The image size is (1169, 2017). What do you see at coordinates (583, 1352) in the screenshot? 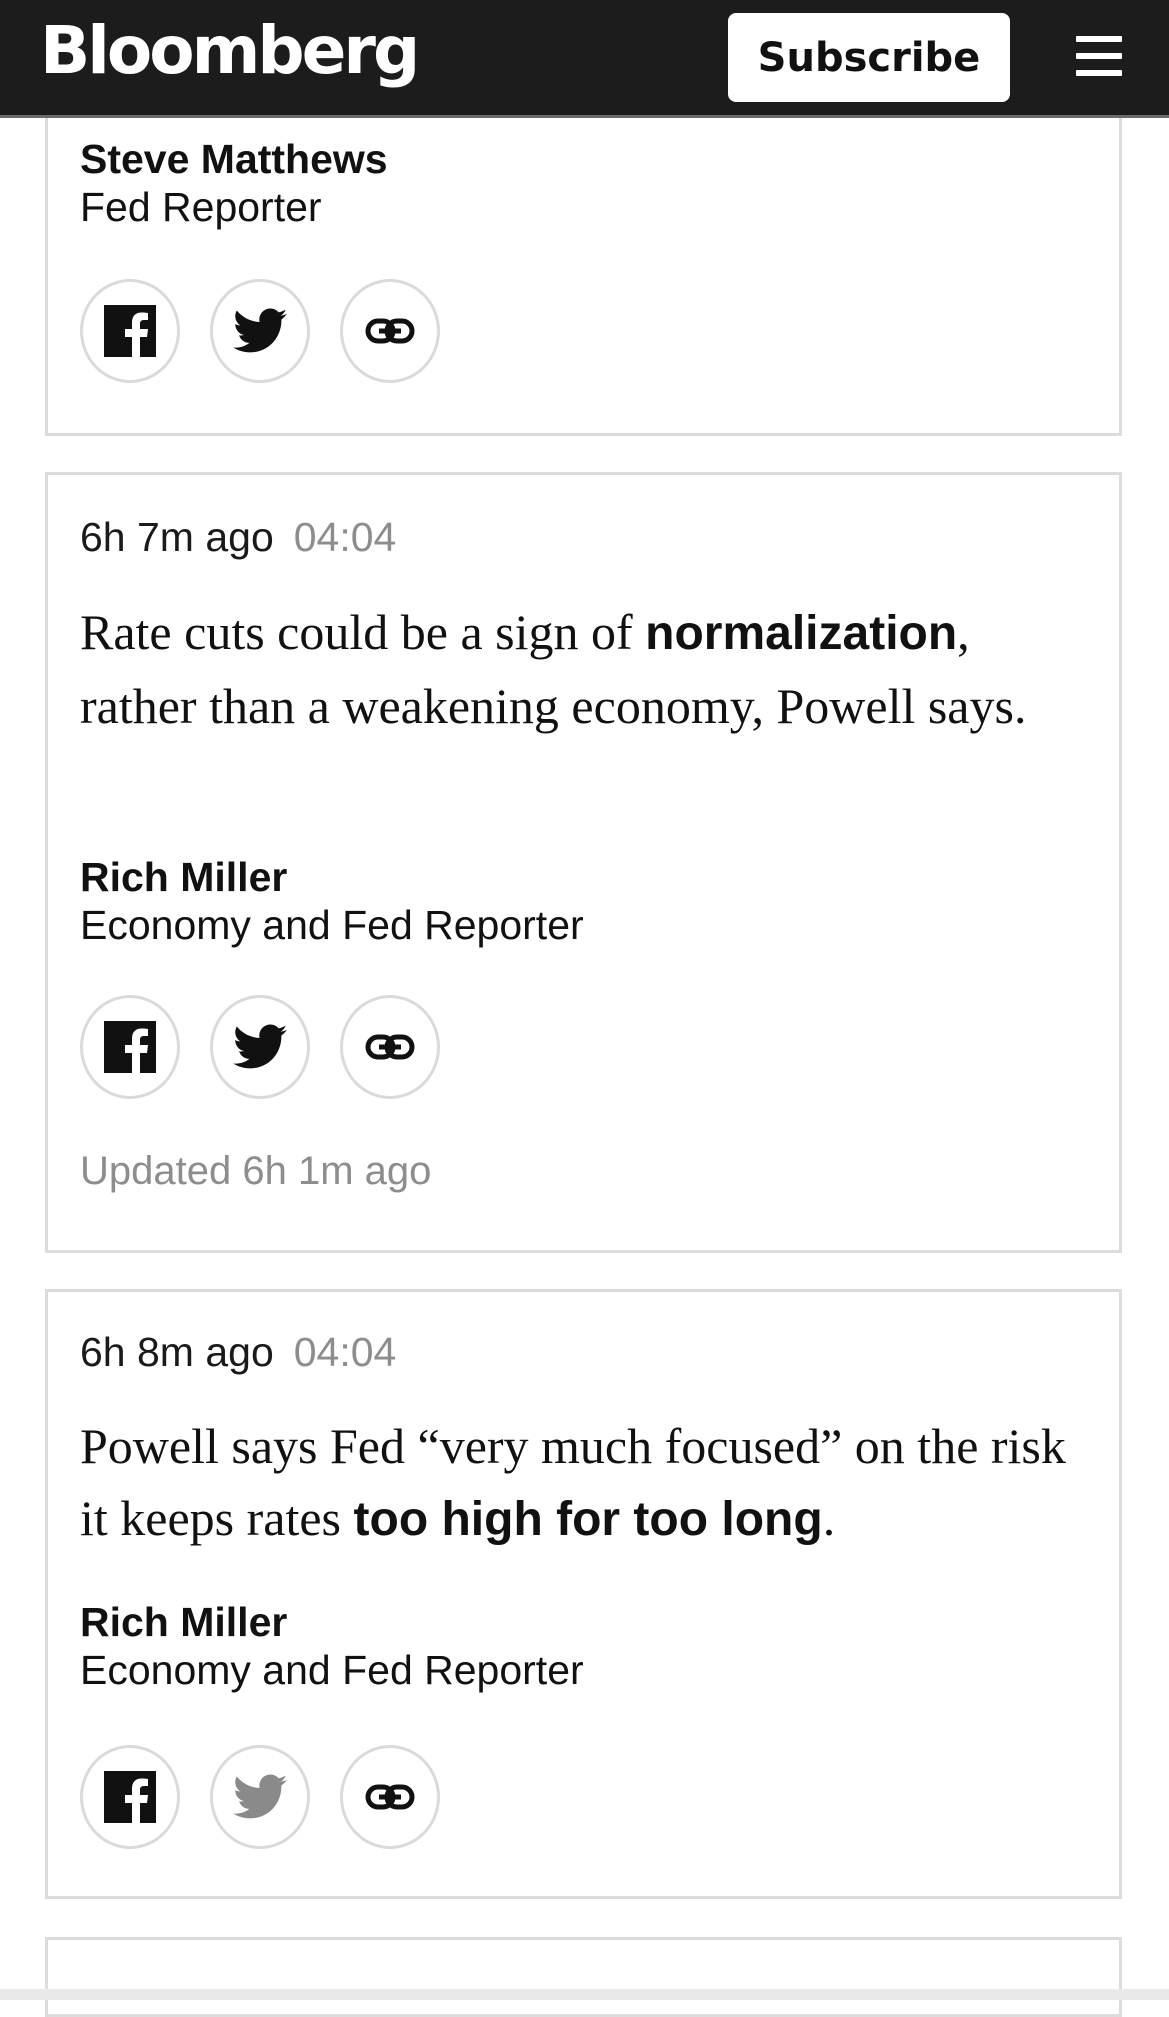
I see `post-meta: 6h 8m ago 04:04` at bounding box center [583, 1352].